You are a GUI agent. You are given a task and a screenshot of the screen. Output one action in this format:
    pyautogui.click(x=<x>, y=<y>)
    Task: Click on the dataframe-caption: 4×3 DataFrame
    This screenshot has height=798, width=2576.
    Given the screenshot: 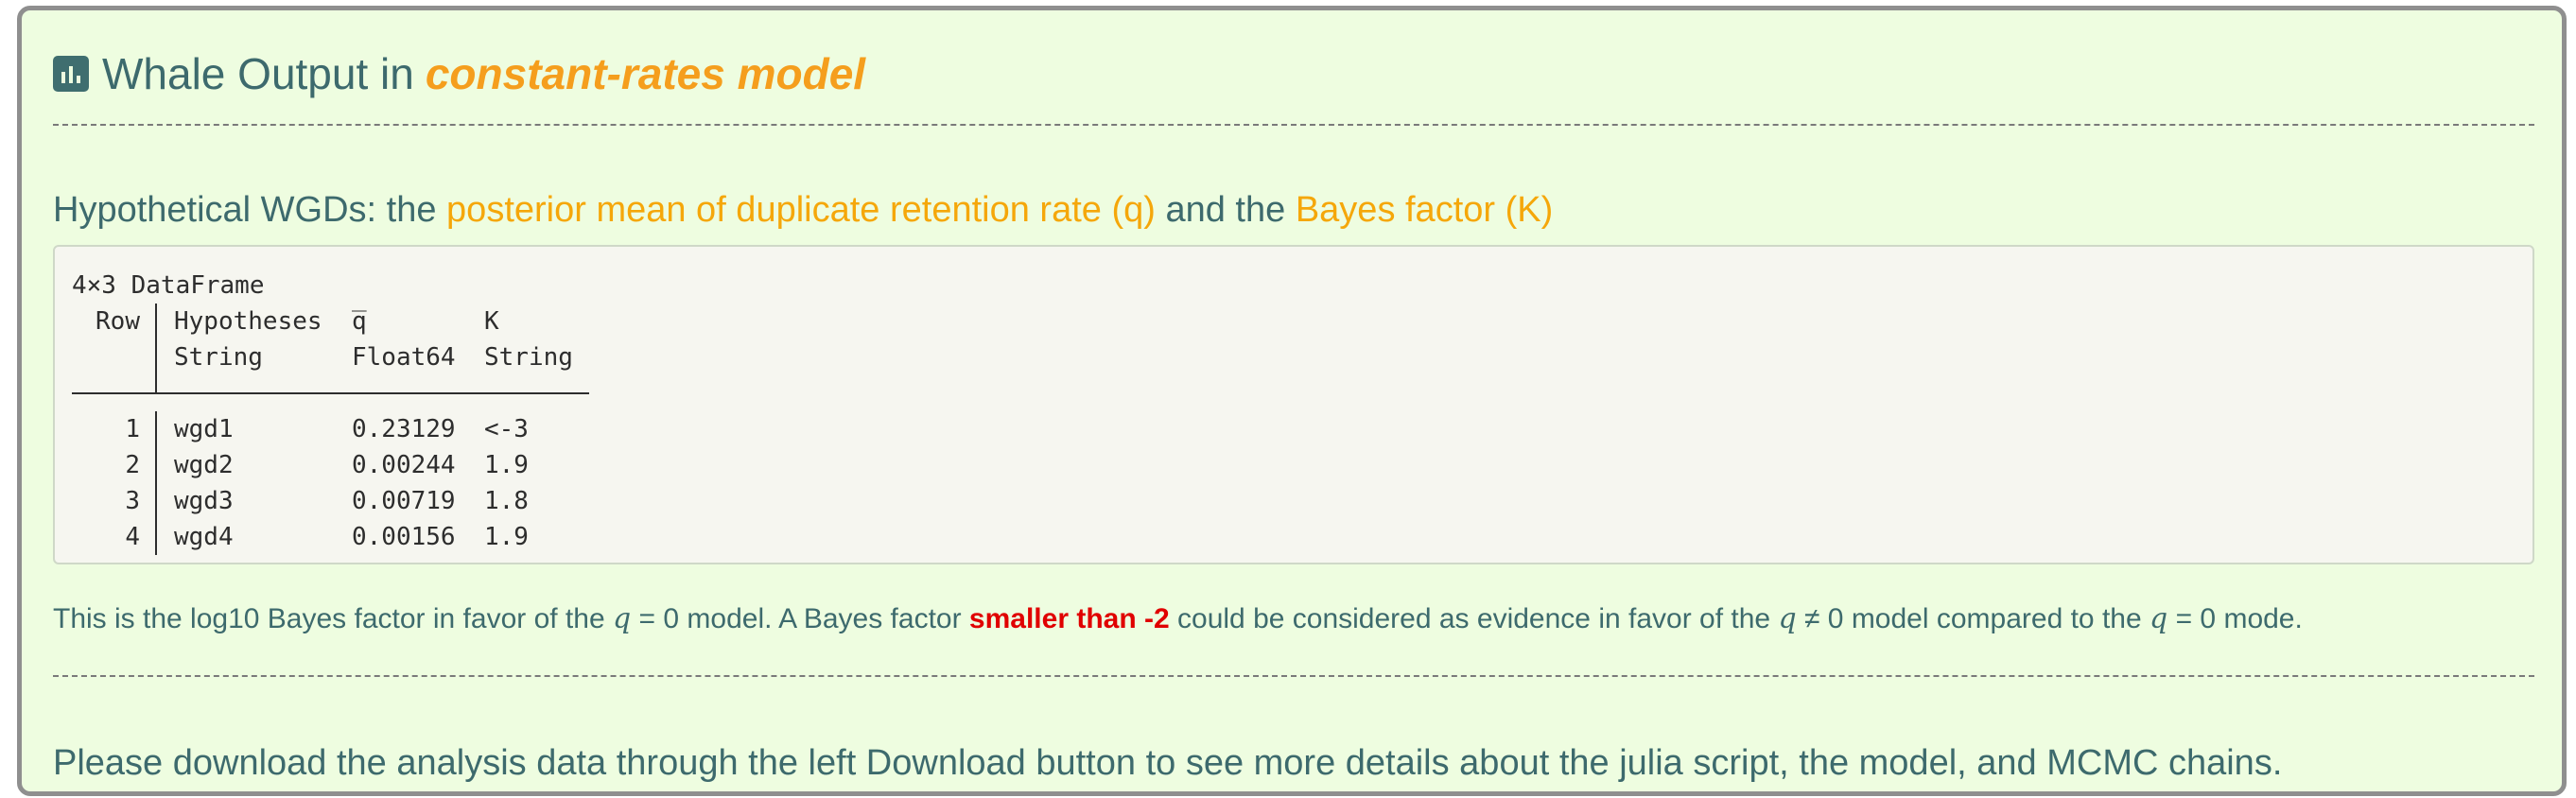 What is the action you would take?
    pyautogui.click(x=168, y=285)
    